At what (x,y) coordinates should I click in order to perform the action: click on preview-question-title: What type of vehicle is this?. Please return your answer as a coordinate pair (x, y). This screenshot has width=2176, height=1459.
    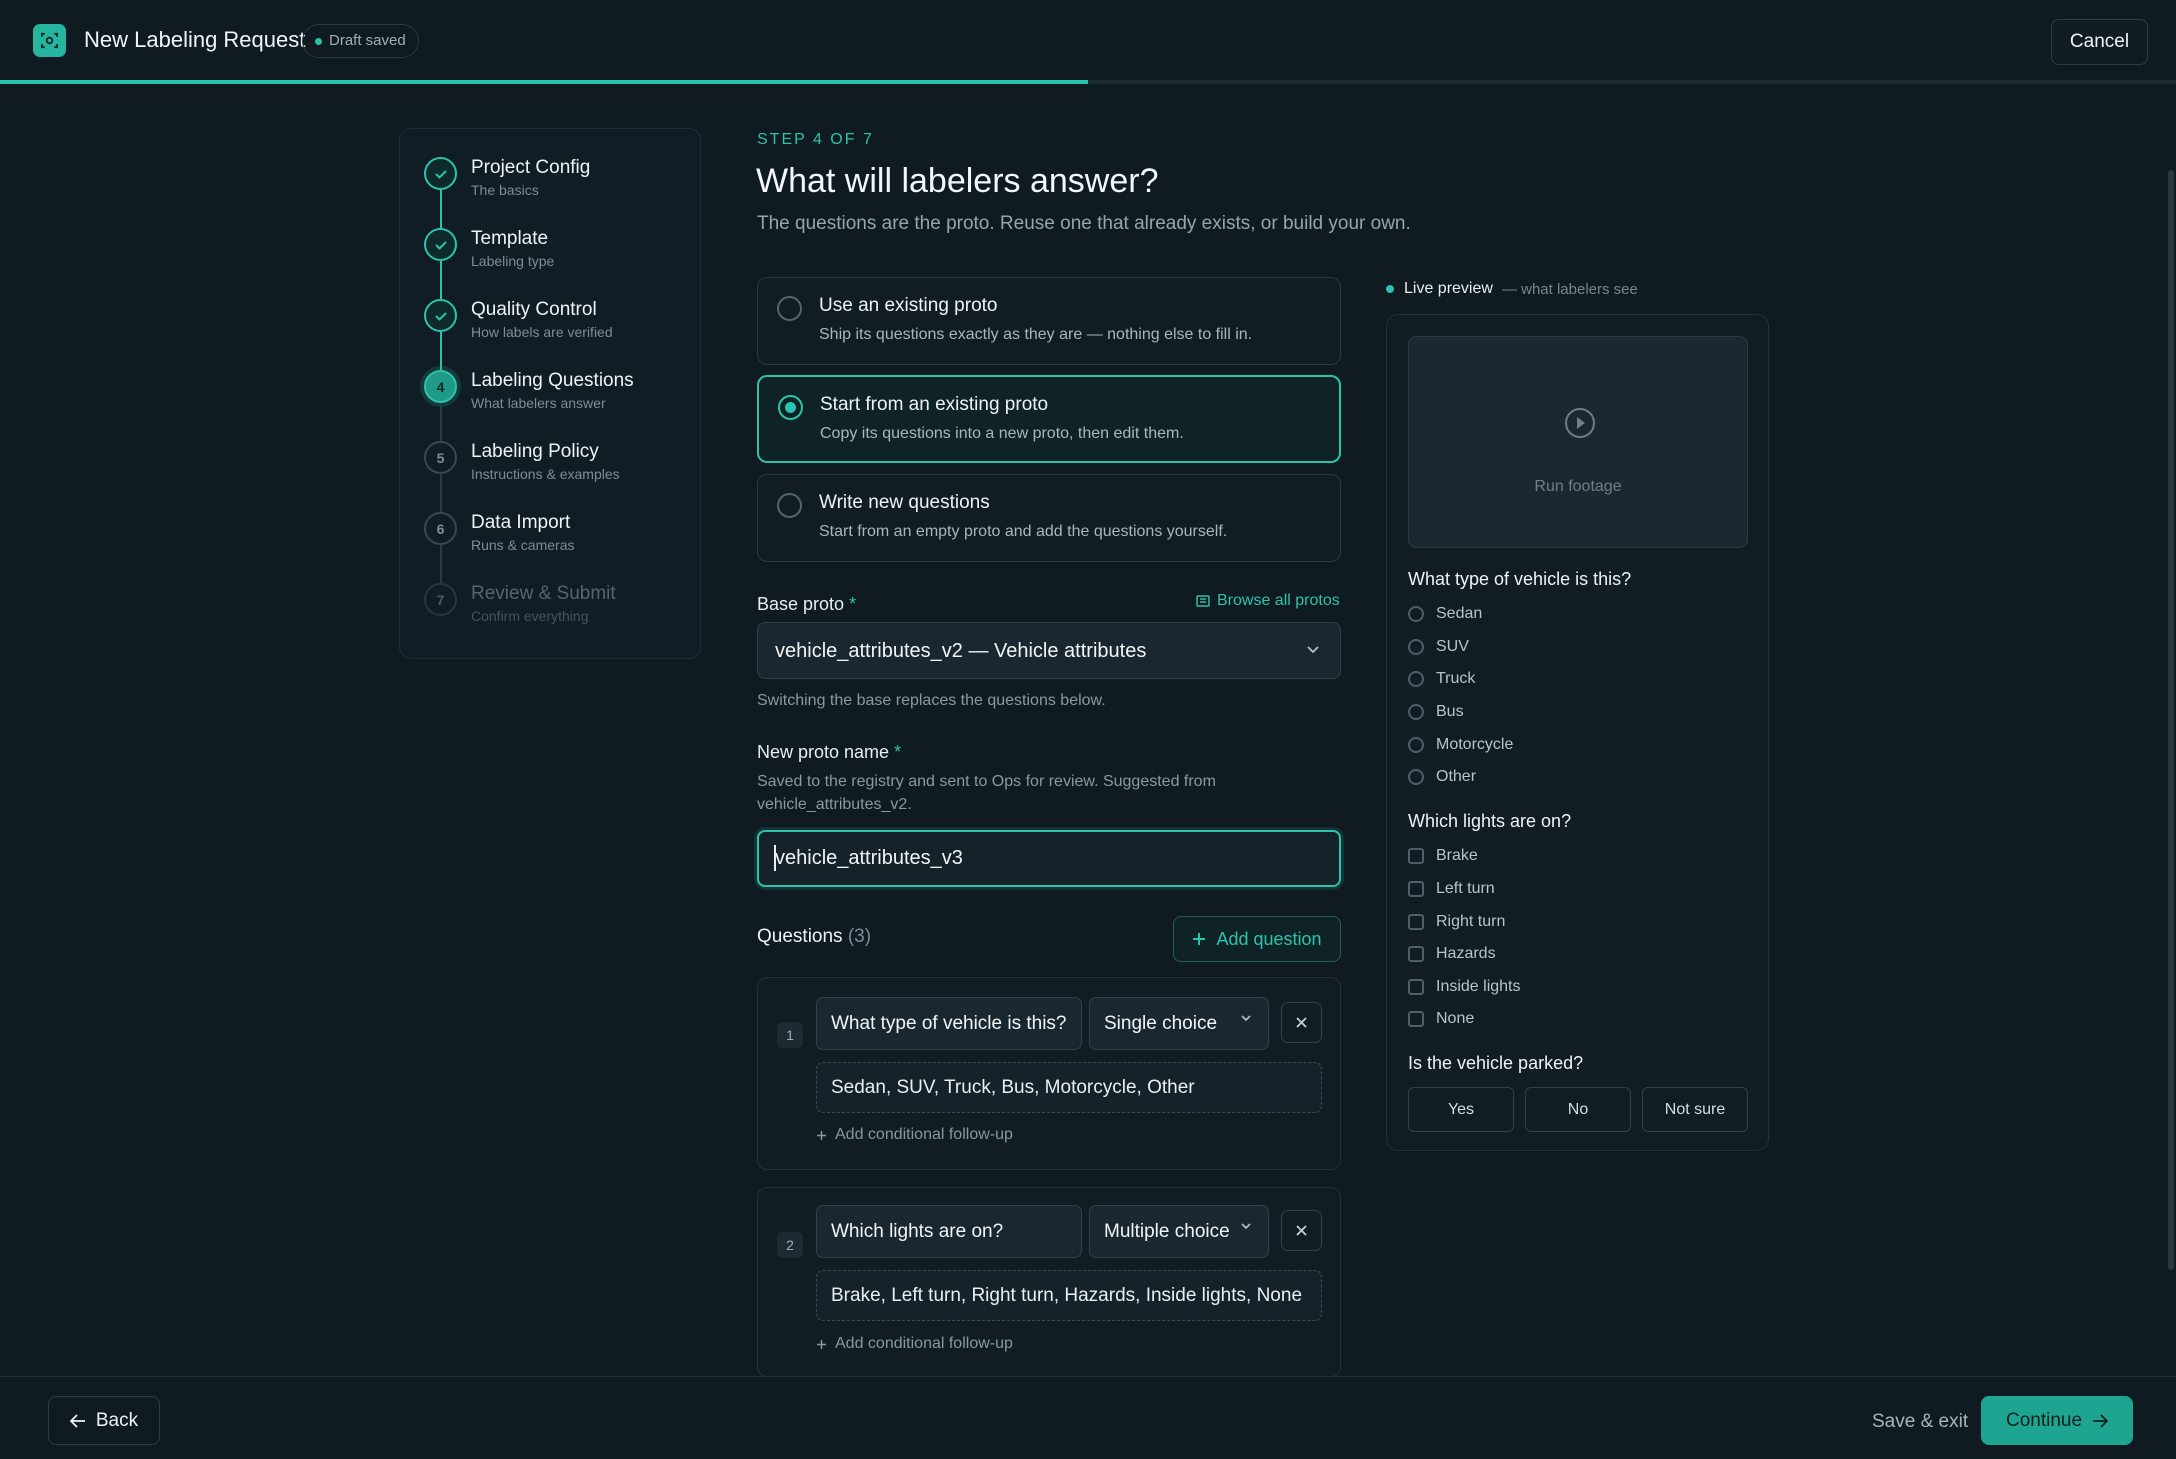
    Looking at the image, I should click on (1520, 579).